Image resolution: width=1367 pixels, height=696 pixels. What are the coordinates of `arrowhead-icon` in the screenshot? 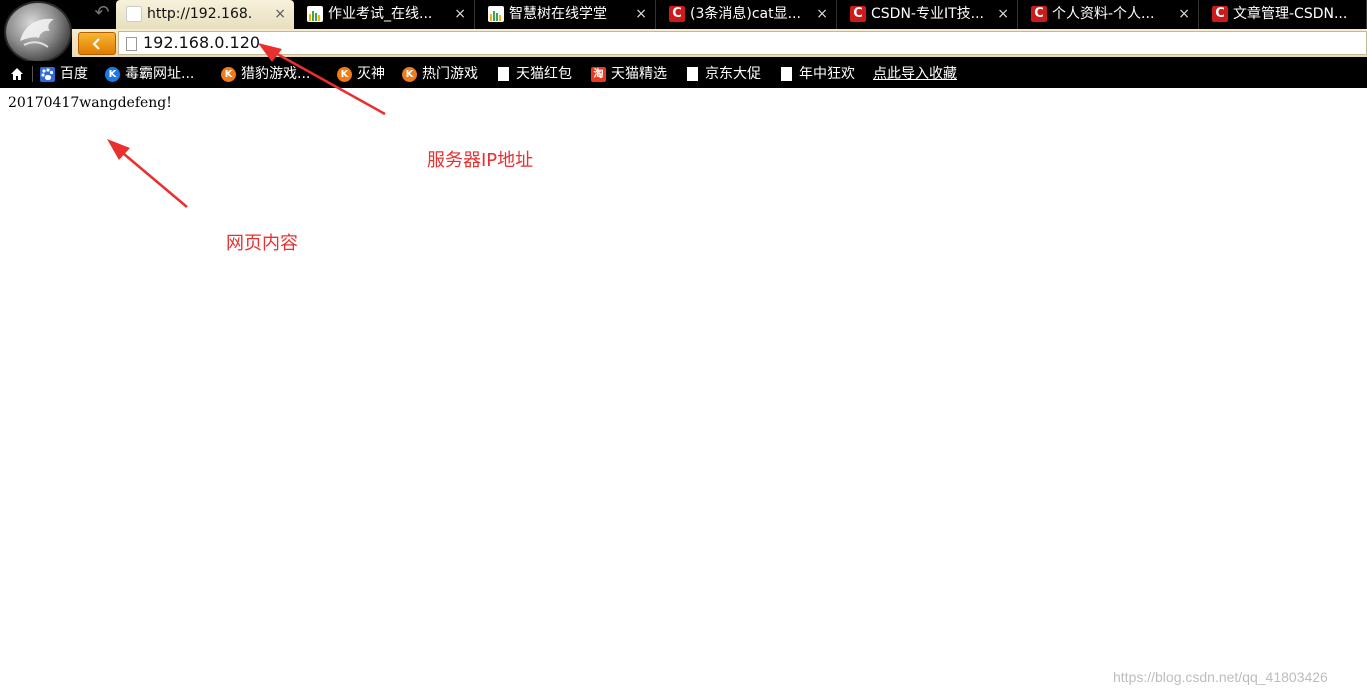 It's located at (270, 52).